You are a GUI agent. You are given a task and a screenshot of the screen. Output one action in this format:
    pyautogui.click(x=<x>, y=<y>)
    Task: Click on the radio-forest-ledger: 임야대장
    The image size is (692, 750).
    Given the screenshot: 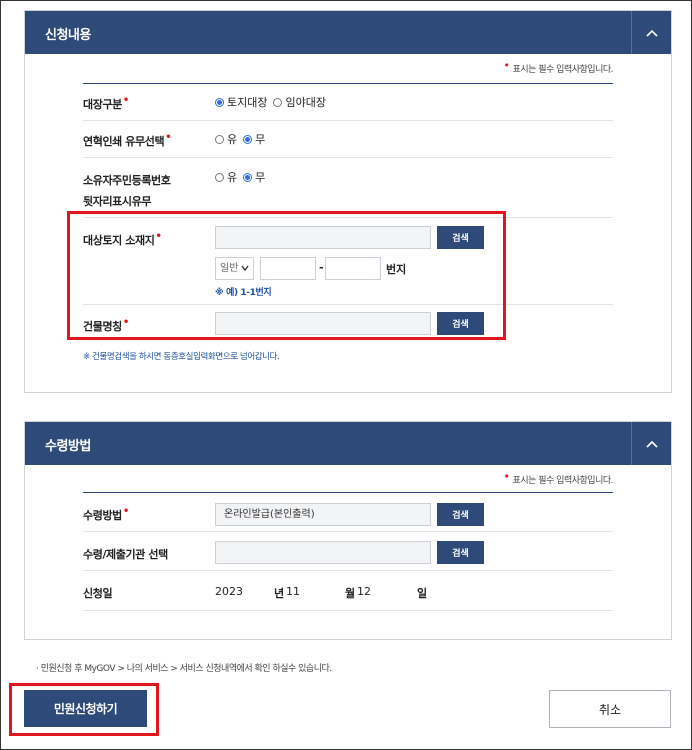 What is the action you would take?
    pyautogui.click(x=299, y=102)
    